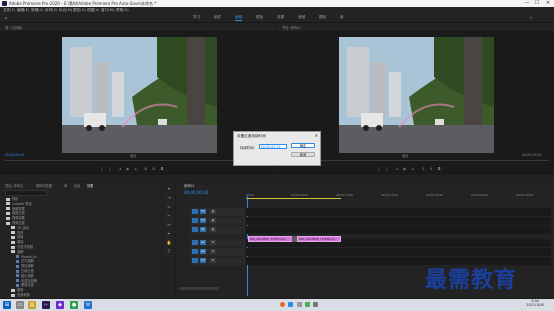 The width and height of the screenshot is (554, 311). What do you see at coordinates (14, 185) in the screenshot?
I see `tab-project: 项目: 未命名` at bounding box center [14, 185].